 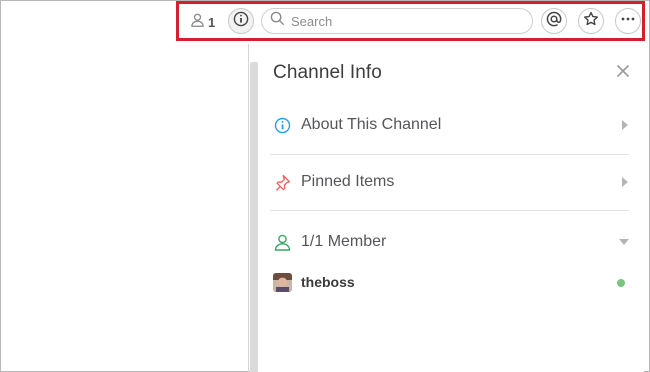 What do you see at coordinates (277, 21) in the screenshot?
I see `search-icon` at bounding box center [277, 21].